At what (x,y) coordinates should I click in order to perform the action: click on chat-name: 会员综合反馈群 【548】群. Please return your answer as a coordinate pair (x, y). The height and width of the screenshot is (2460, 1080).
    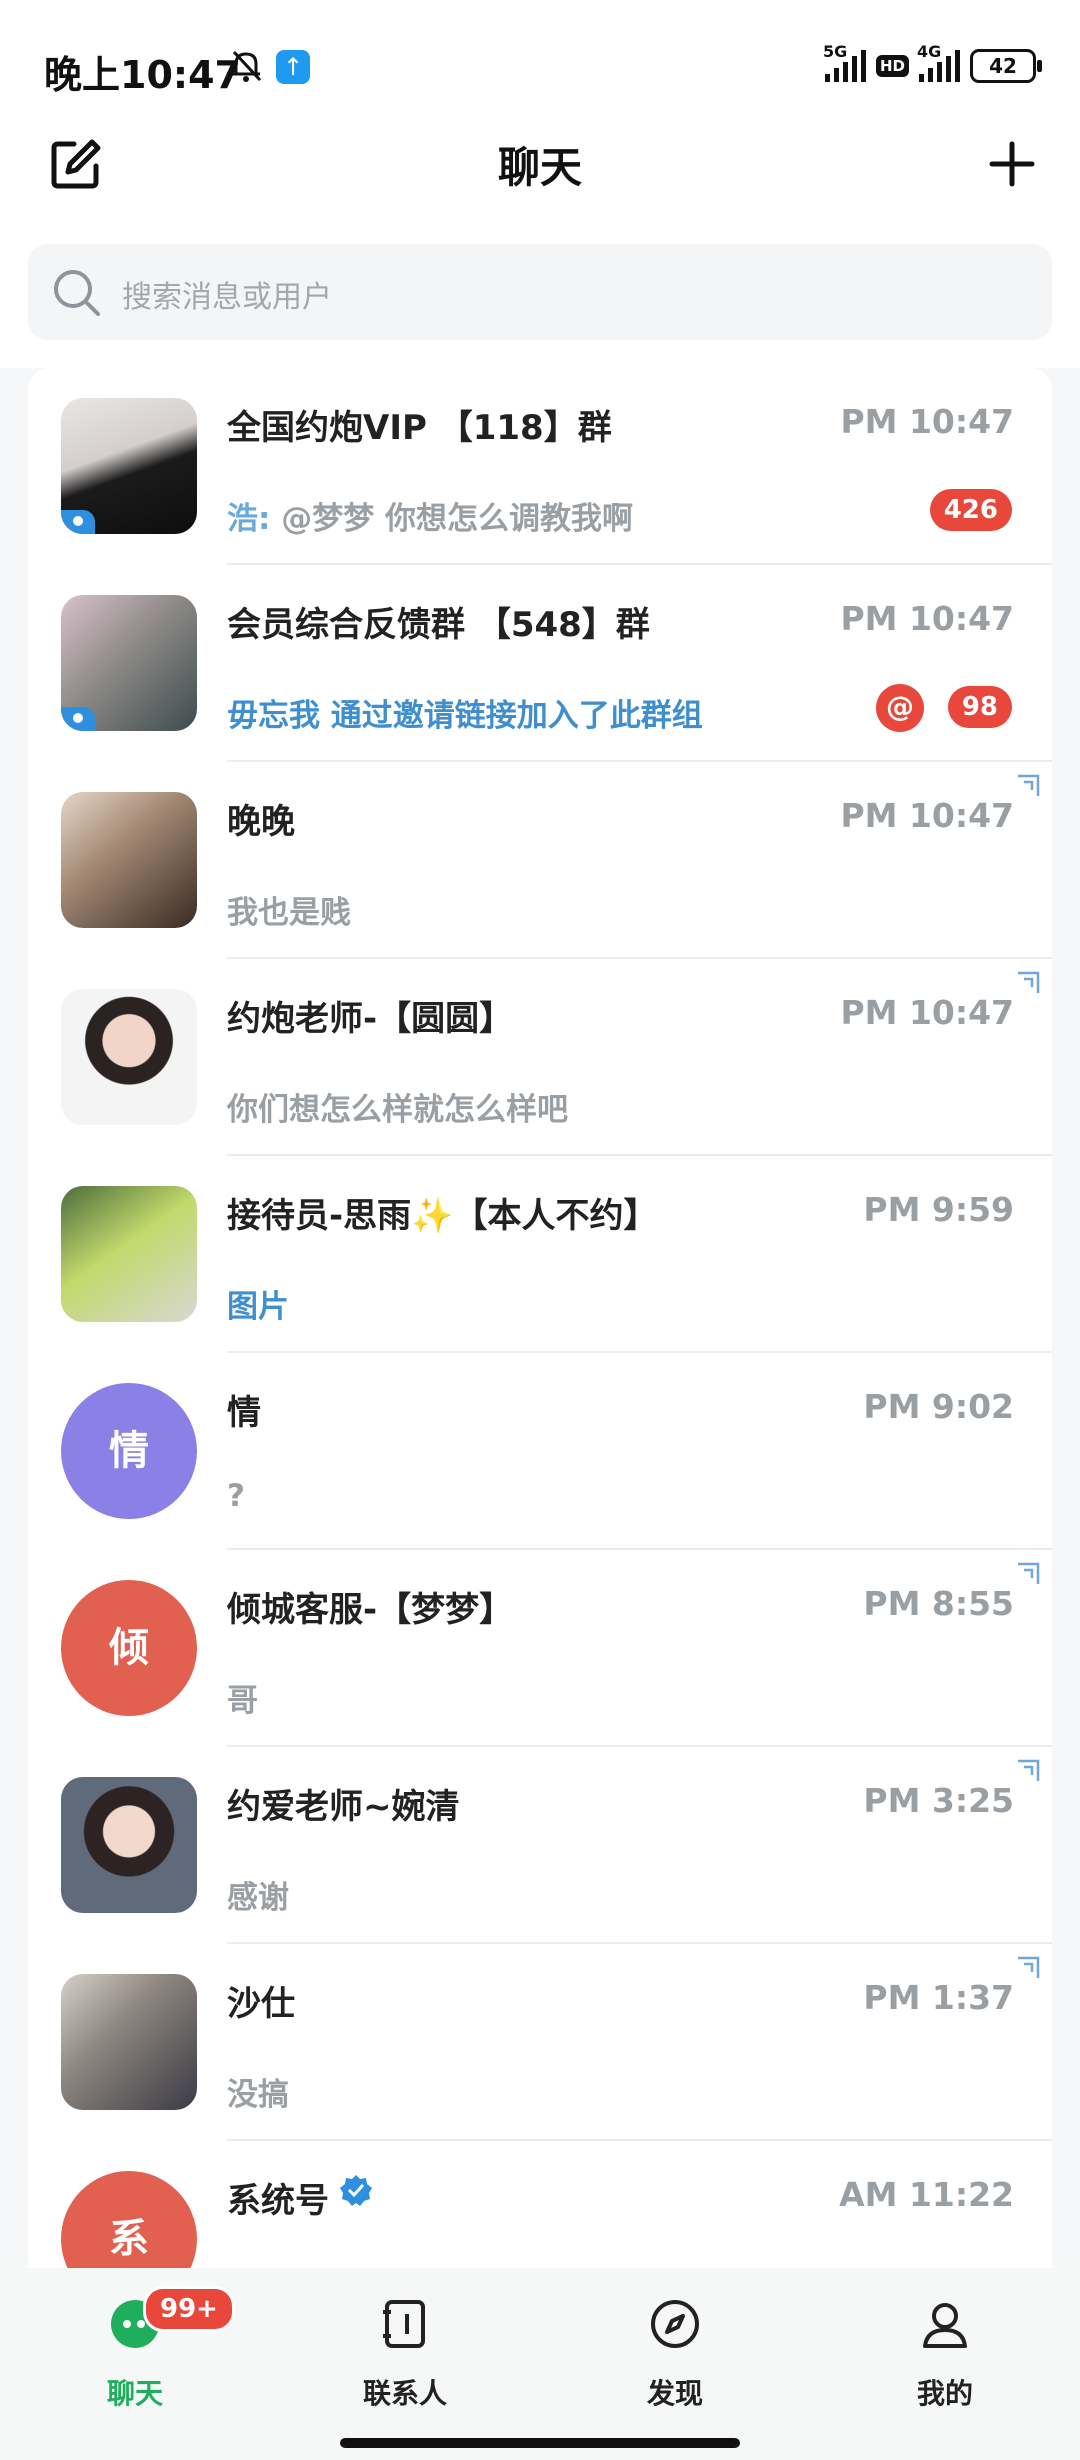
    Looking at the image, I should click on (438, 625).